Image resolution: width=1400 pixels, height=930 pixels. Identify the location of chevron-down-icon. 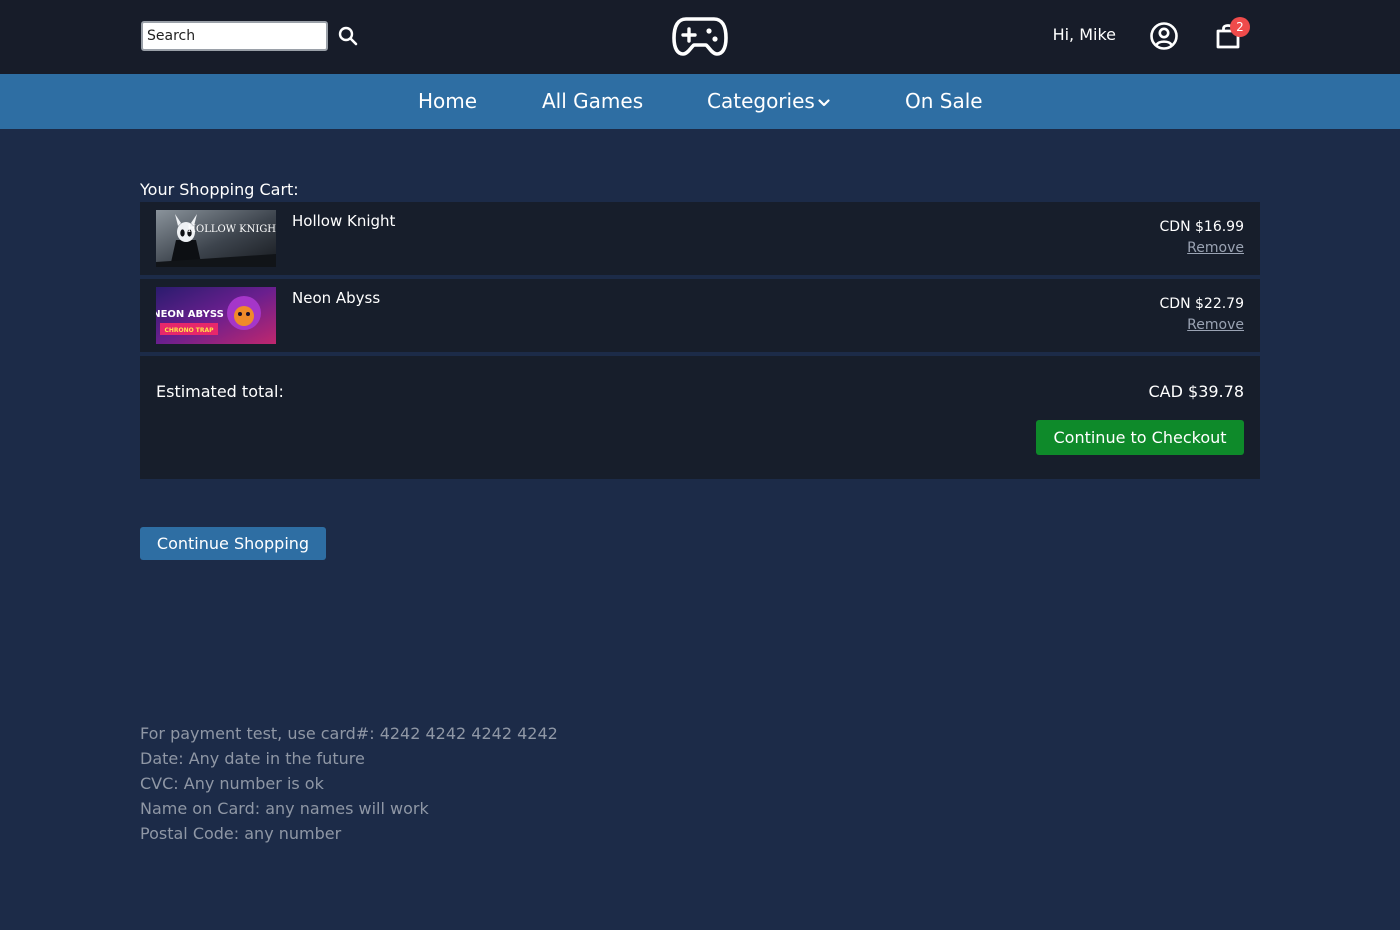
(824, 102).